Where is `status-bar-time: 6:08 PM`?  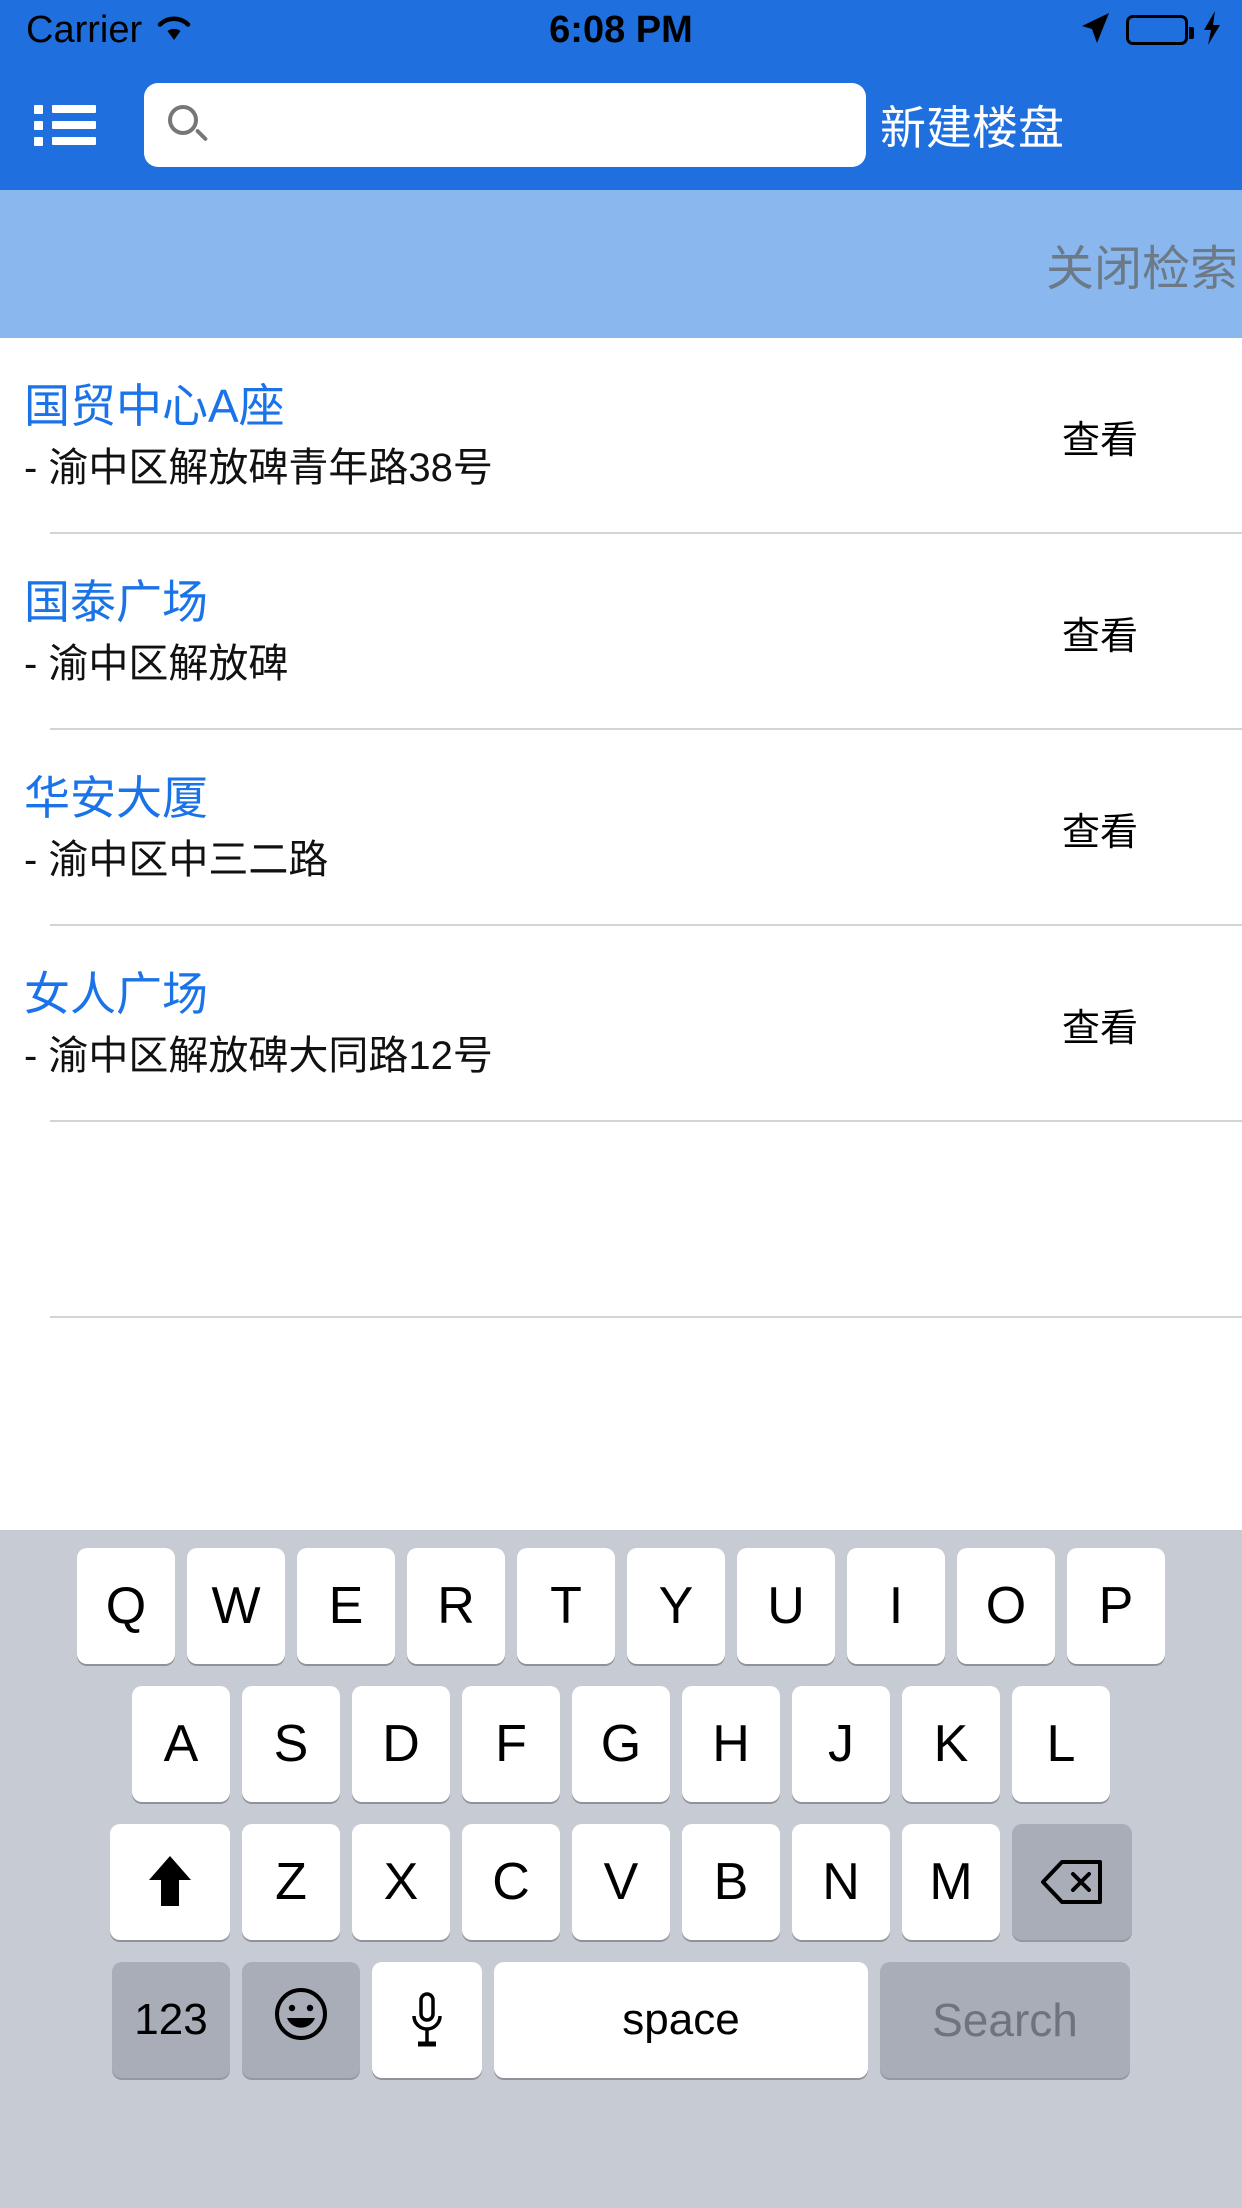
status-bar-time: 6:08 PM is located at coordinates (621, 29).